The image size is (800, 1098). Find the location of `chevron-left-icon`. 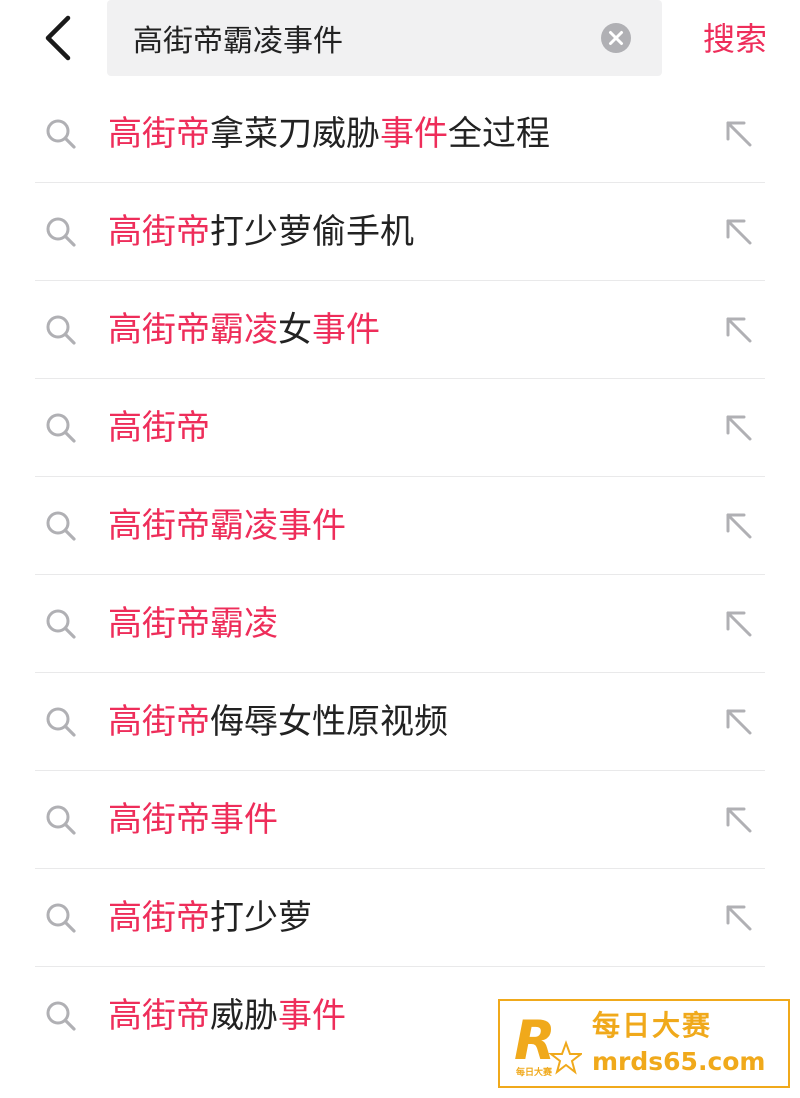

chevron-left-icon is located at coordinates (58, 38).